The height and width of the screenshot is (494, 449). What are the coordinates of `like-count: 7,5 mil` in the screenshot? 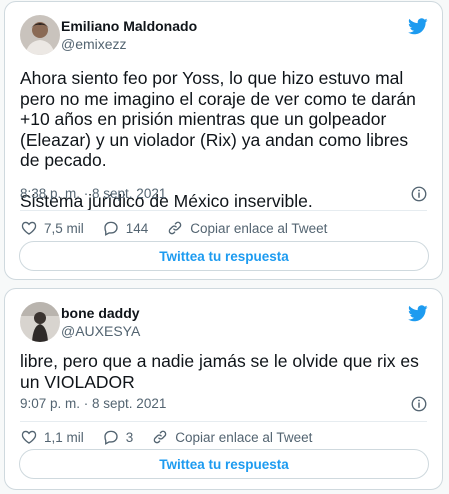 It's located at (64, 228).